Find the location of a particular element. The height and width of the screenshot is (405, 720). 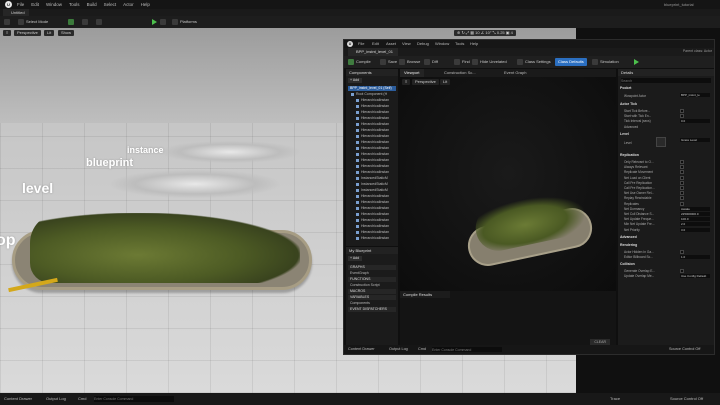

simulation-button: Simulation is located at coordinates (605, 62).